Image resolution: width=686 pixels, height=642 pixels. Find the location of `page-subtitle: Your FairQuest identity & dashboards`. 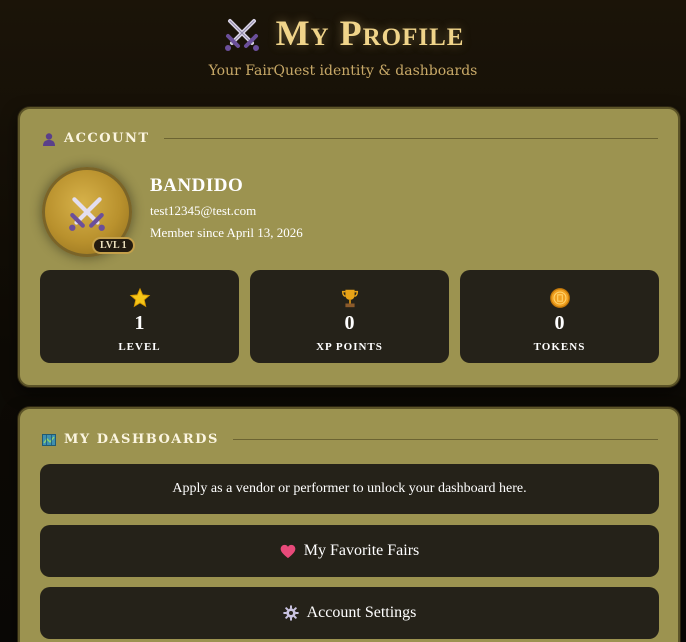

page-subtitle: Your FairQuest identity & dashboards is located at coordinates (343, 71).